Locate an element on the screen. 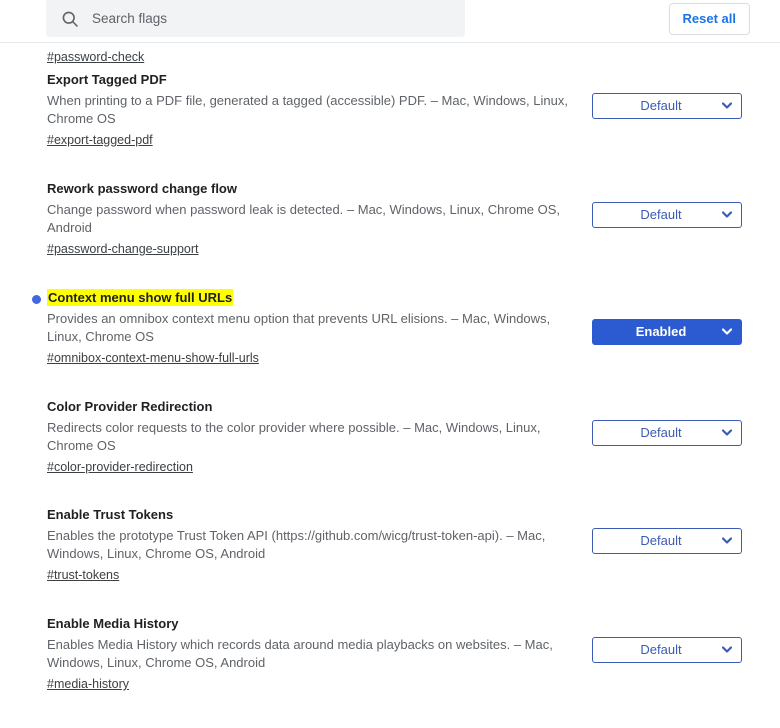 Image resolution: width=780 pixels, height=728 pixels. flag-title: Rework password change flow is located at coordinates (142, 188).